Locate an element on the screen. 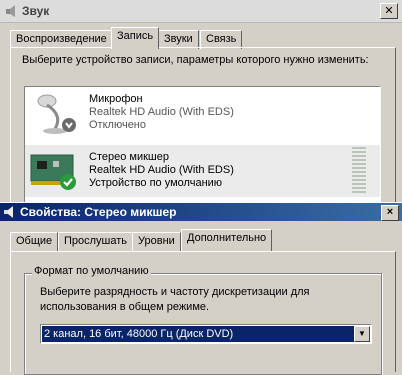  properties-dialog-title: Свойства: Стерео микшер is located at coordinates (98, 212).